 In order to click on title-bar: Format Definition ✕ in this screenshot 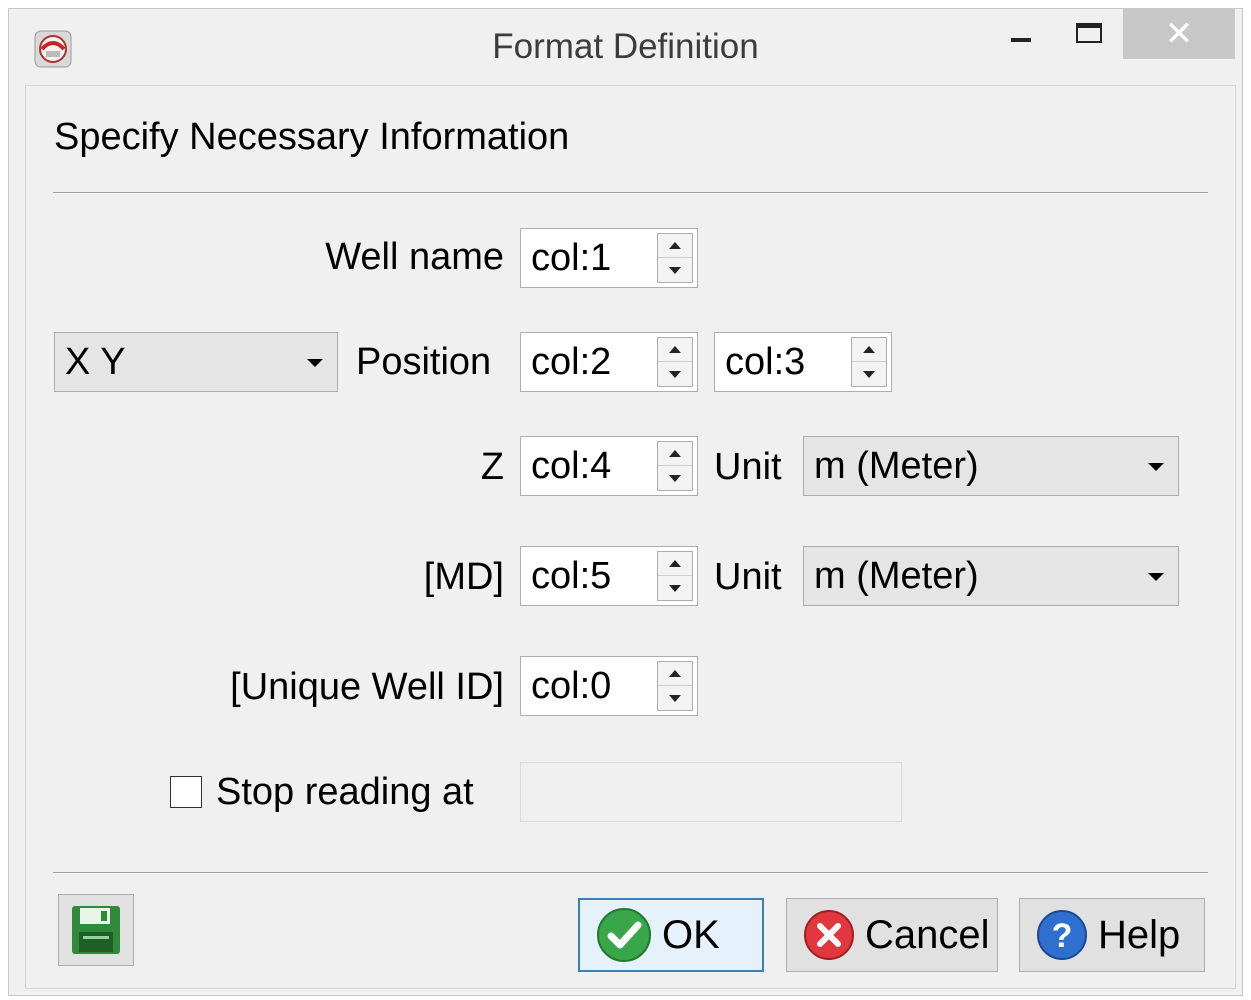, I will do `click(625, 47)`.